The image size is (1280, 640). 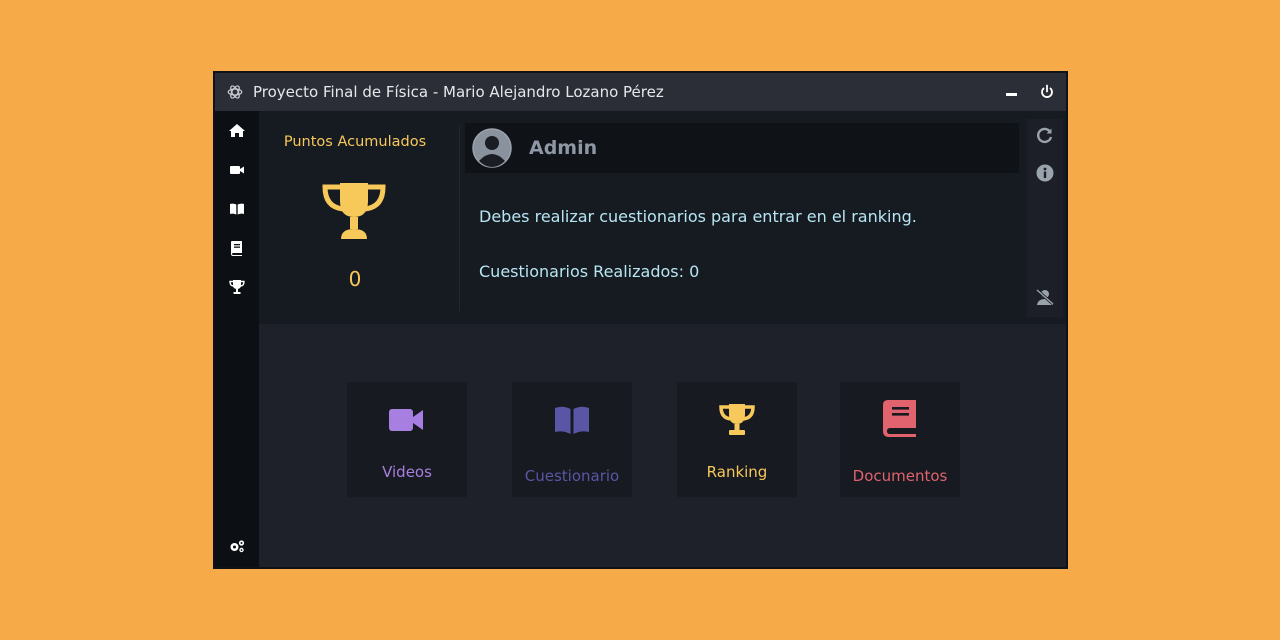 What do you see at coordinates (235, 92) in the screenshot?
I see `app-logo-icon` at bounding box center [235, 92].